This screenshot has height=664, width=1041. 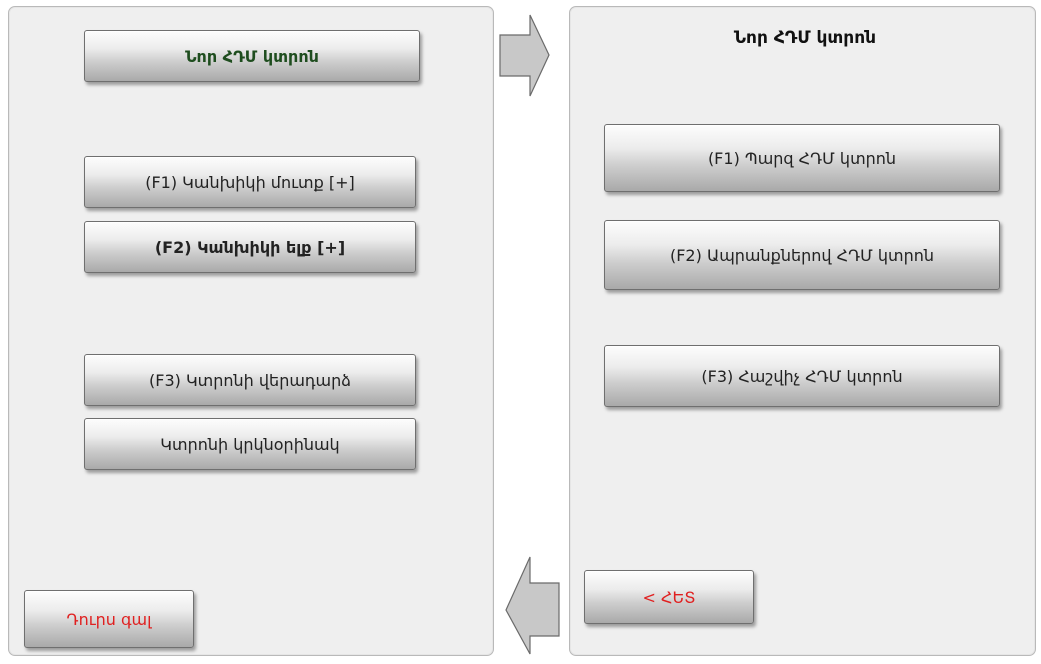 I want to click on arrow-left-icon, so click(x=532, y=605).